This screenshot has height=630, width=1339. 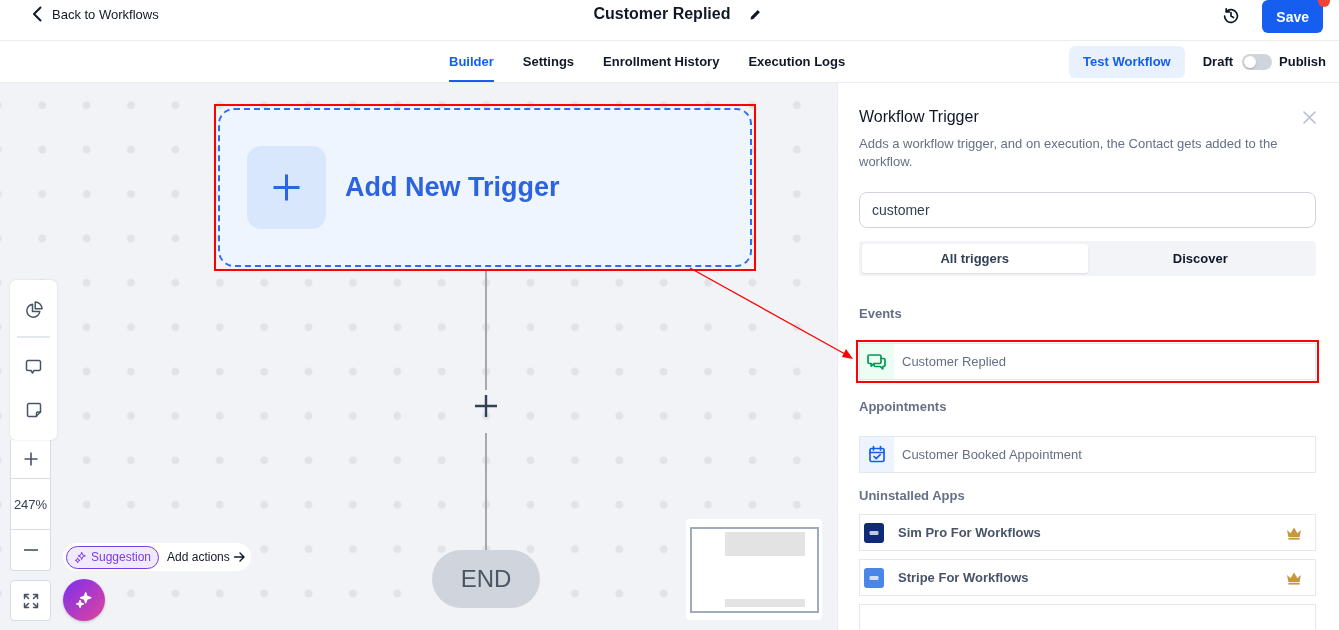 What do you see at coordinates (662, 14) in the screenshot?
I see `workflow-title: Customer Replied` at bounding box center [662, 14].